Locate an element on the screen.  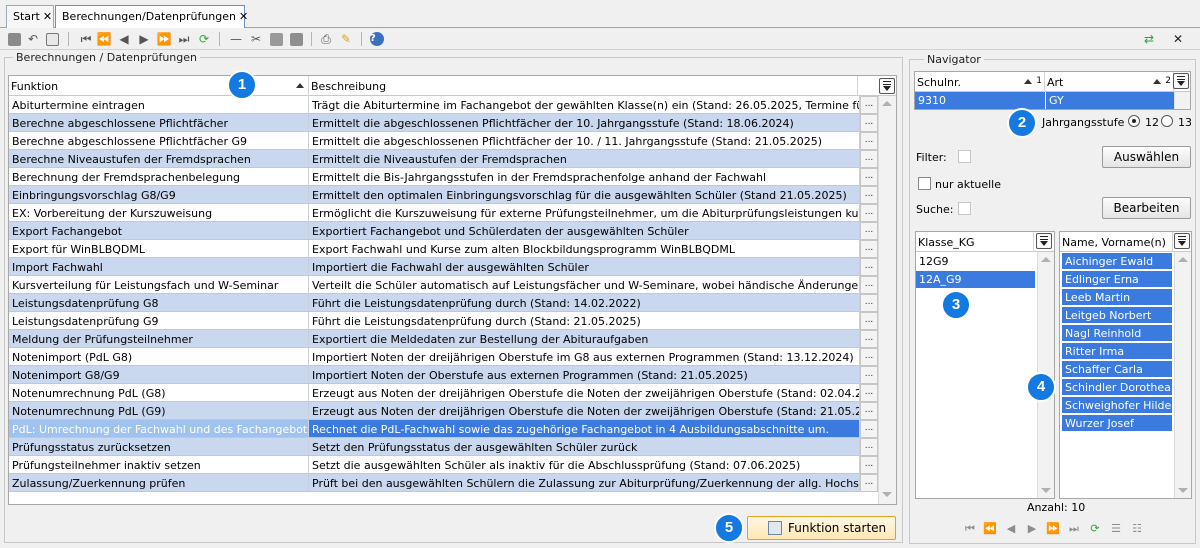
delete-icon: — is located at coordinates (236, 39).